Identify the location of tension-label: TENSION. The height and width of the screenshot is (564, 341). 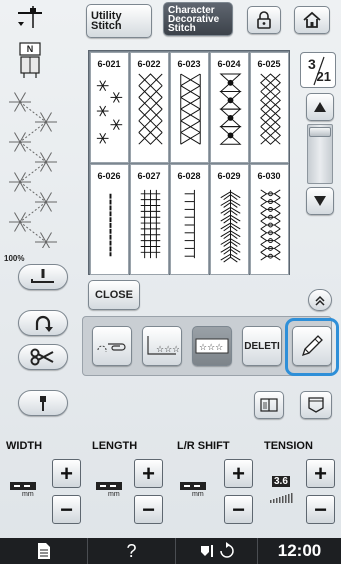
(288, 446).